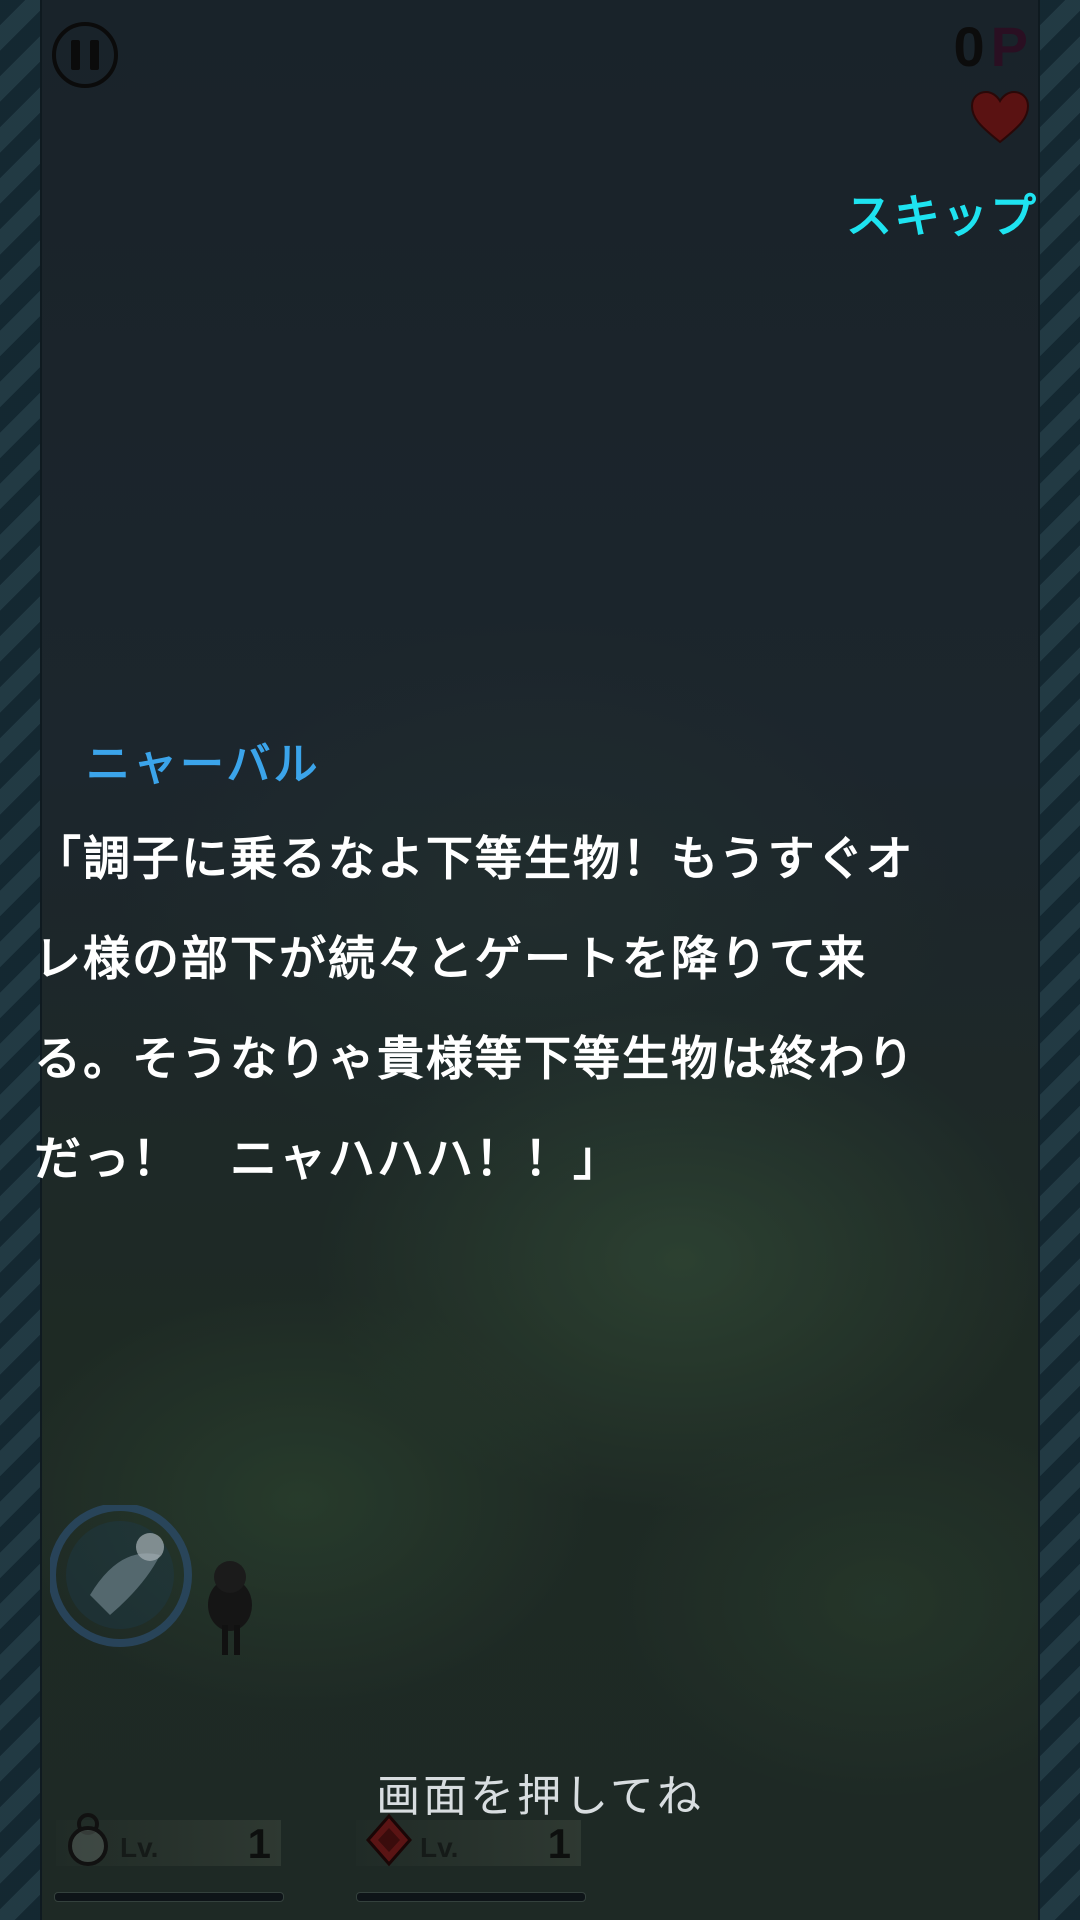  What do you see at coordinates (471, 1897) in the screenshot?
I see `level-bar-gem` at bounding box center [471, 1897].